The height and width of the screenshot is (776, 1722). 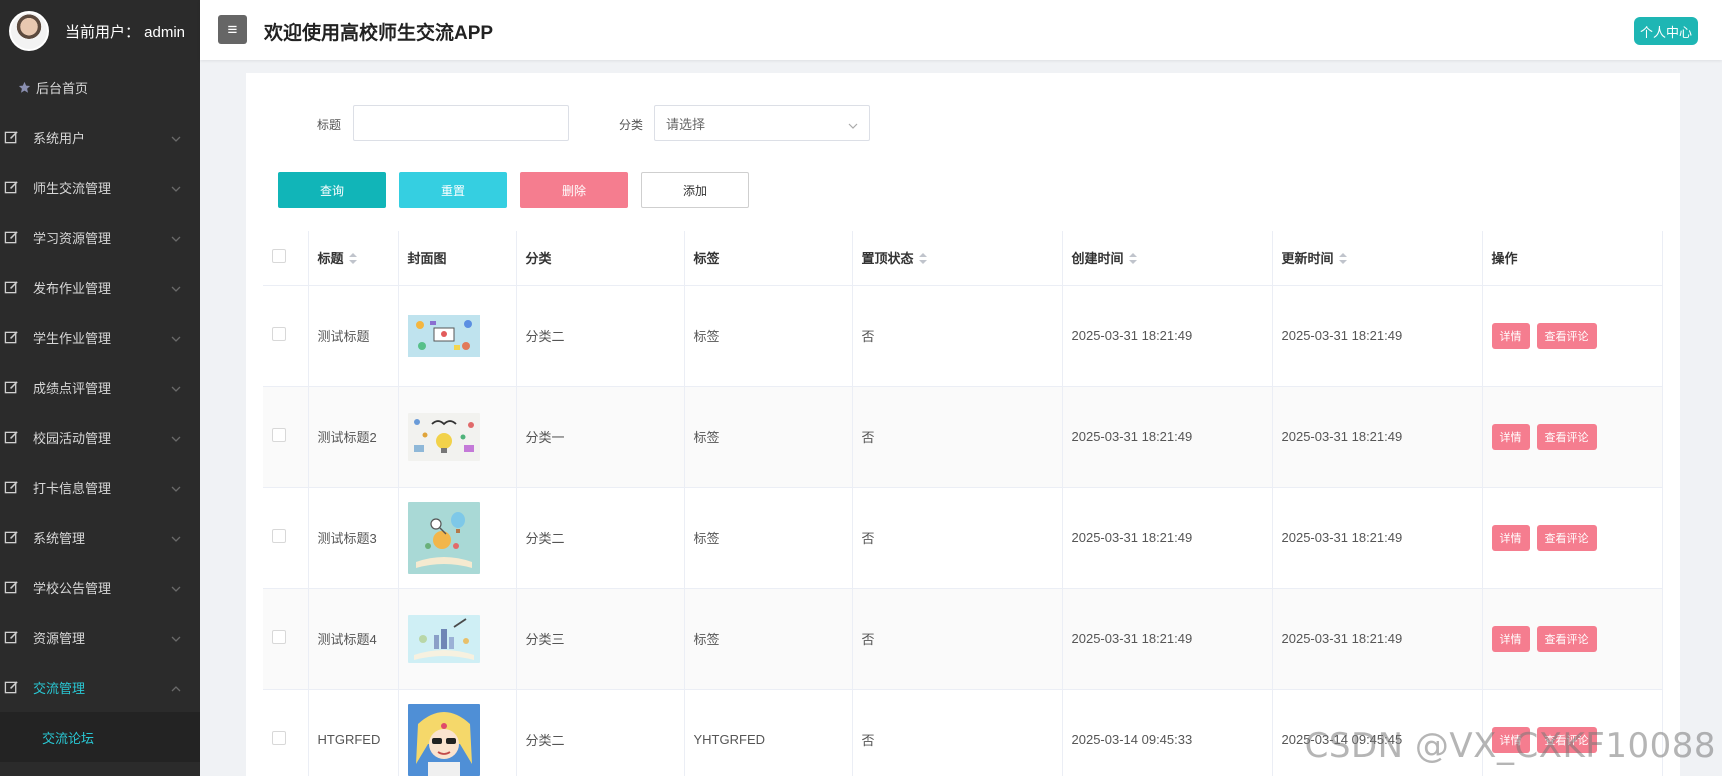 What do you see at coordinates (100, 737) in the screenshot?
I see `sidebar-subitem-forum: 交流论坛` at bounding box center [100, 737].